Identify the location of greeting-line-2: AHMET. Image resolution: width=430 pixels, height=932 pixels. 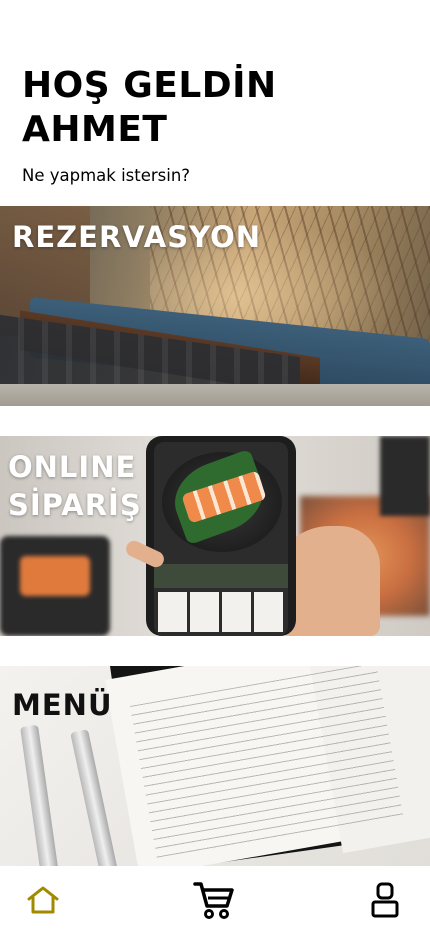
(95, 129).